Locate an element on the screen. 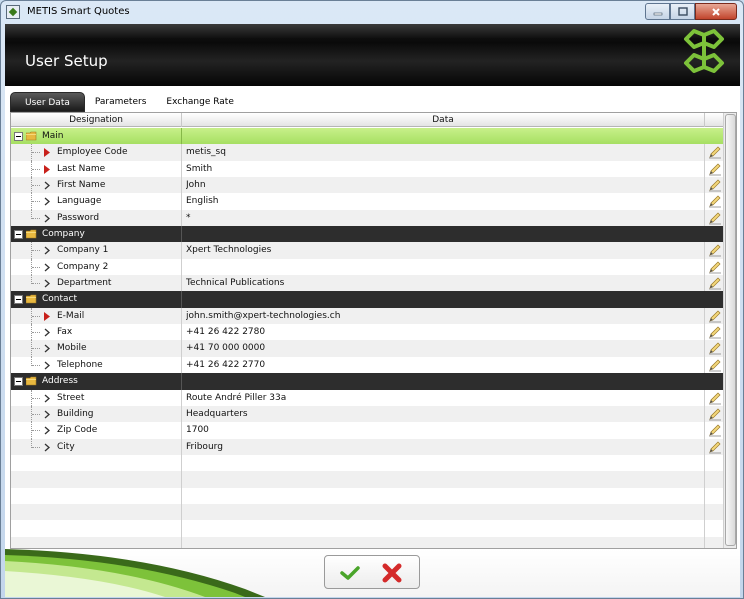 The width and height of the screenshot is (744, 599). app-icon is located at coordinates (13, 12).